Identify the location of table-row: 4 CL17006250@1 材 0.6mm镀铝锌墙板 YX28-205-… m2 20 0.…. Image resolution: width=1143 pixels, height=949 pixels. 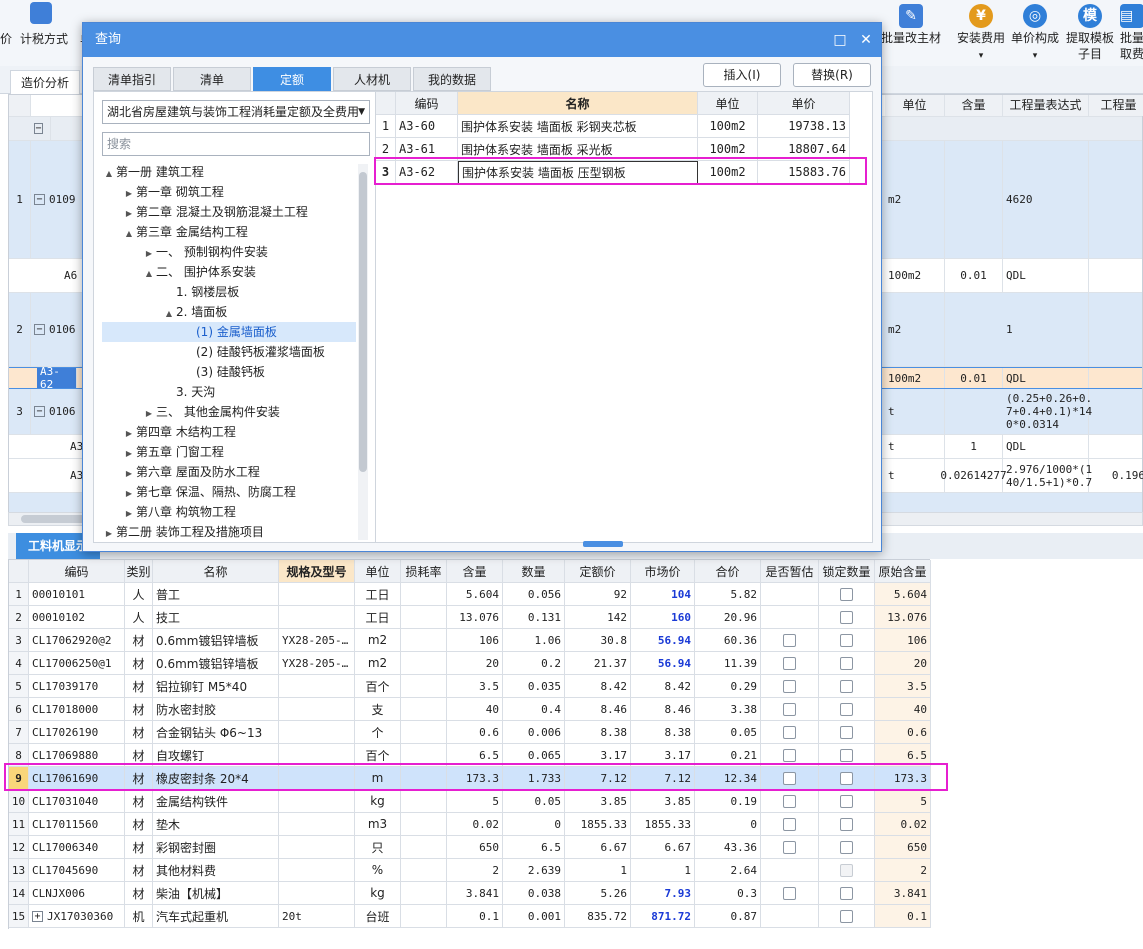
(470, 663).